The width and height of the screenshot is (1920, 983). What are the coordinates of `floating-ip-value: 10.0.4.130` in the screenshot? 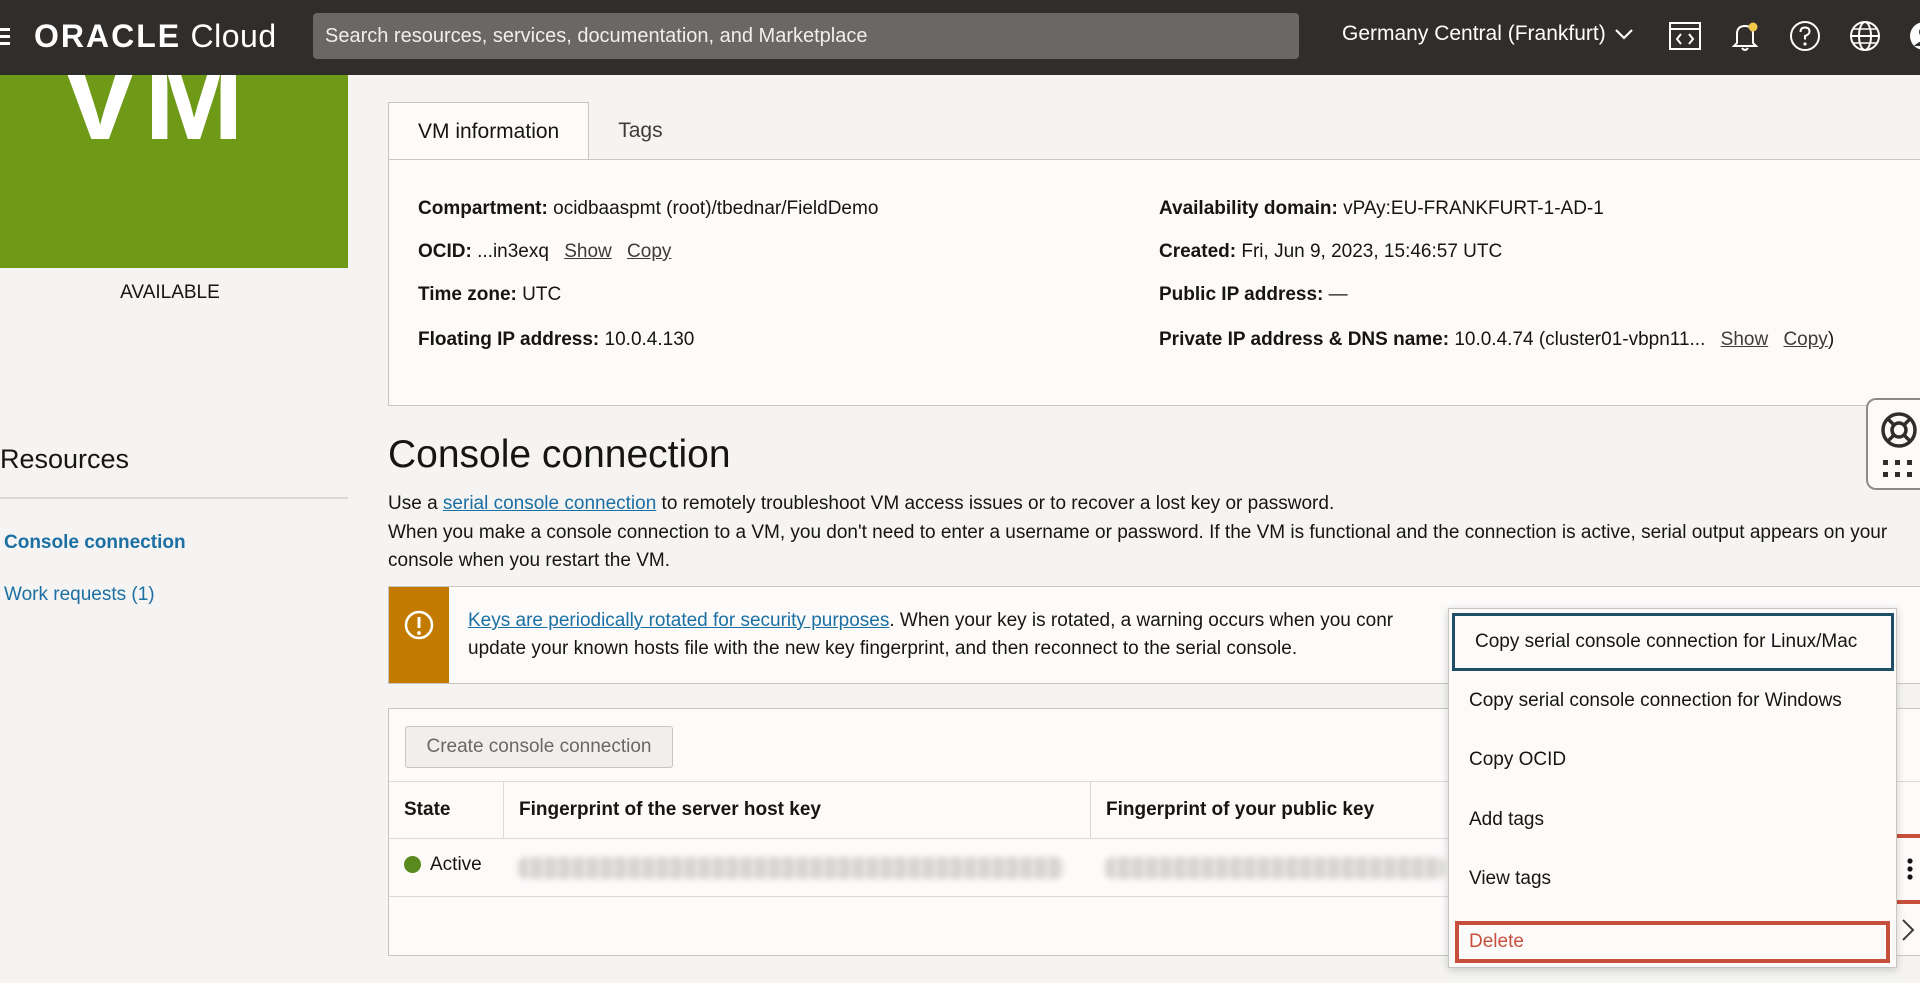 It's located at (649, 339).